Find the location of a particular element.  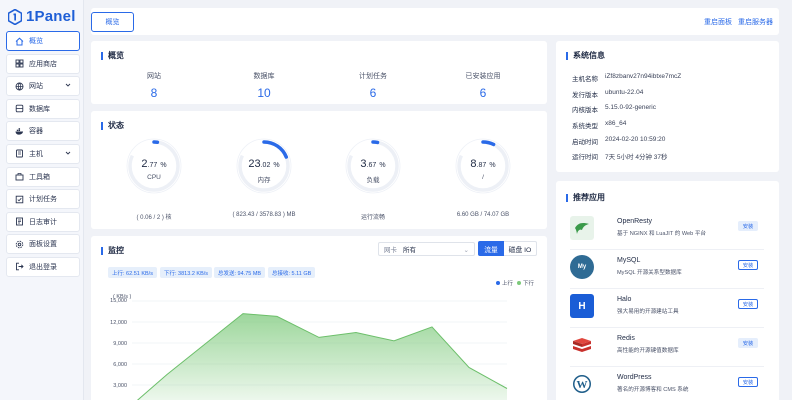

overview-label: 计划任务 is located at coordinates (373, 76).